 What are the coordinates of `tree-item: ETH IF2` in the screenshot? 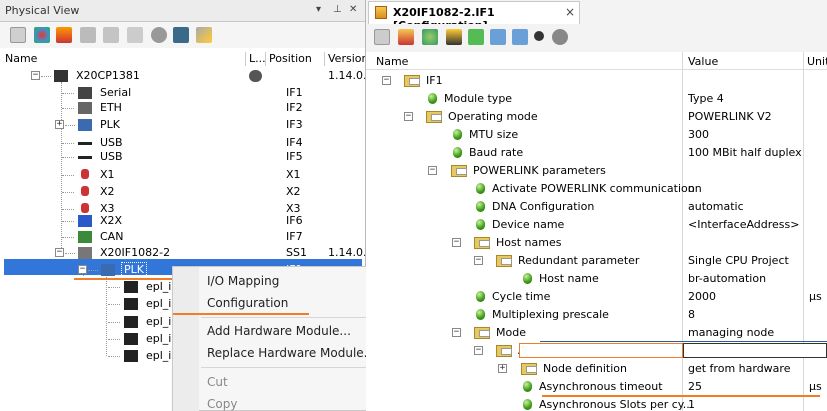 It's located at (182, 108).